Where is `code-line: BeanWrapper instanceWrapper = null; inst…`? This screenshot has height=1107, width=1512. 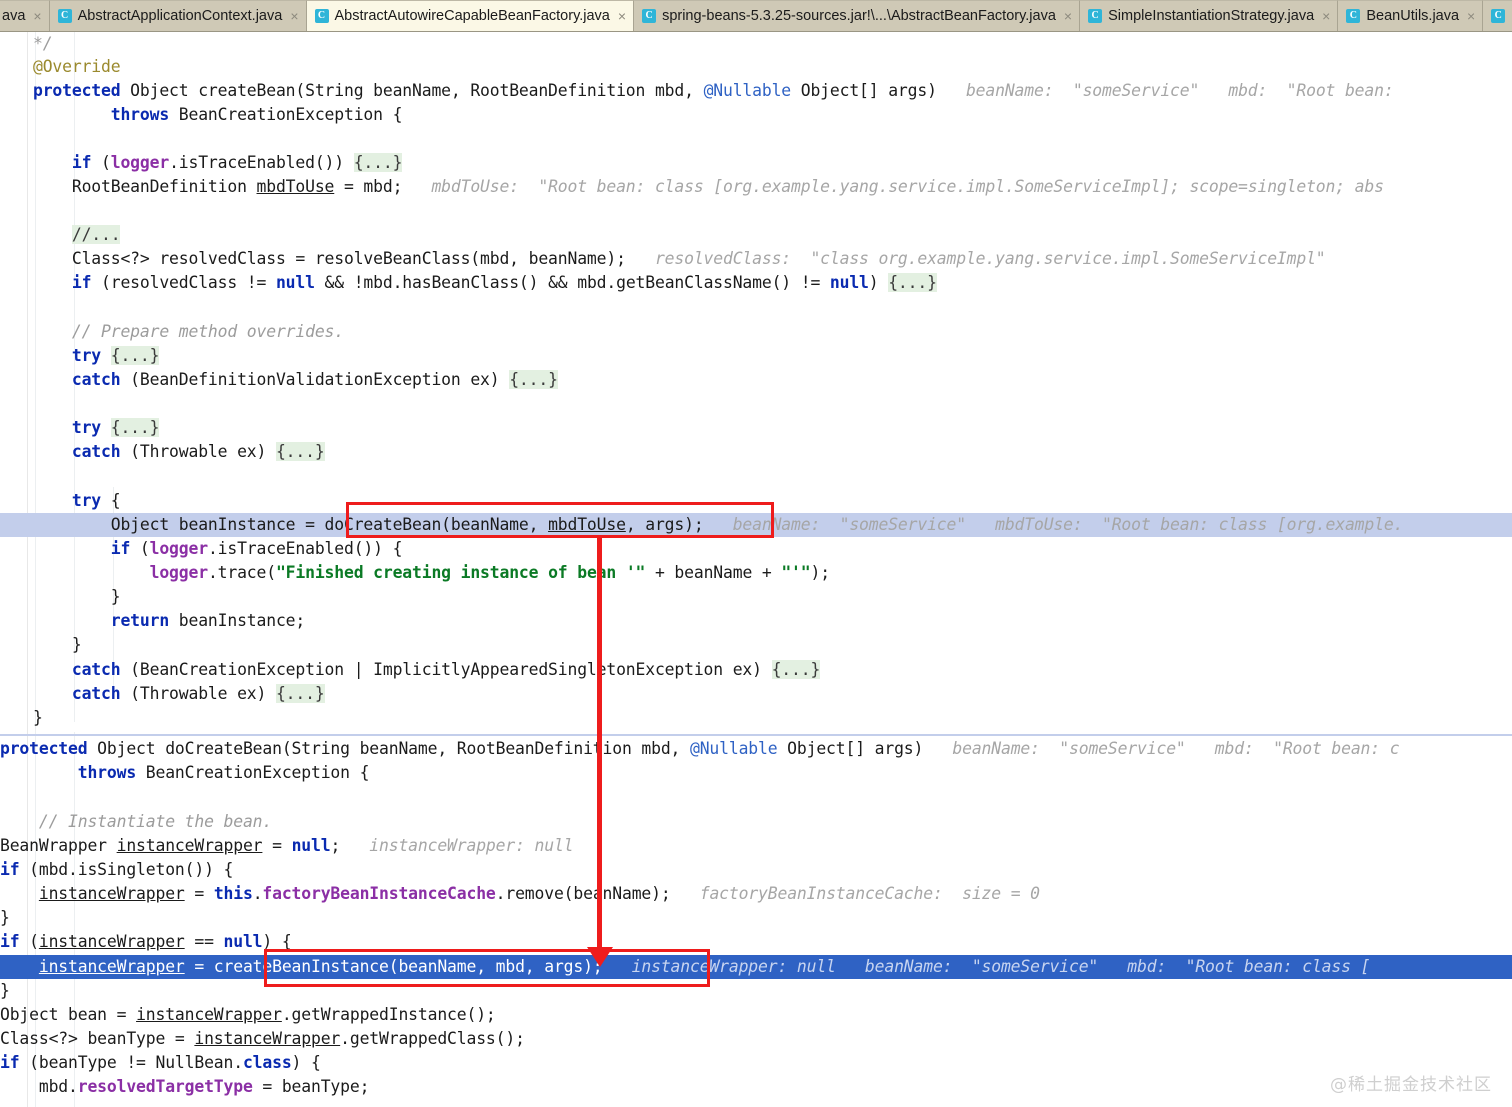 code-line: BeanWrapper instanceWrapper = null; inst… is located at coordinates (756, 846).